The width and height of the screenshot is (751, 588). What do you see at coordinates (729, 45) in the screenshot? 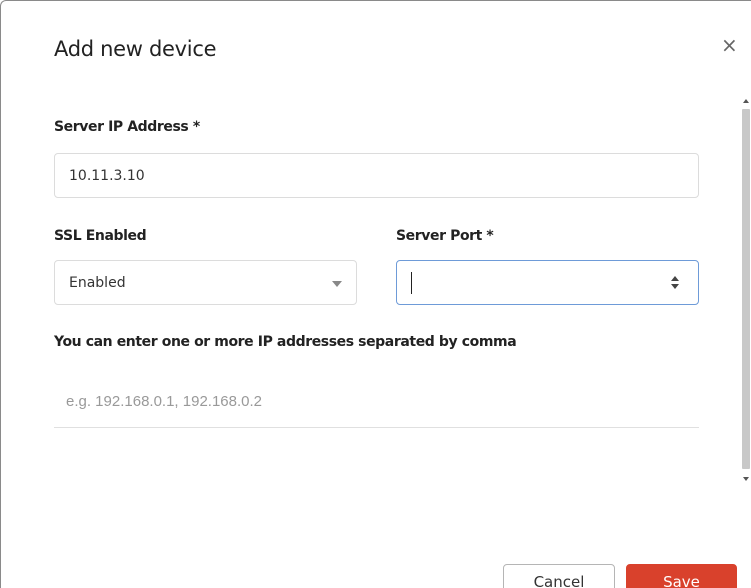
I see `close-icon: ×` at bounding box center [729, 45].